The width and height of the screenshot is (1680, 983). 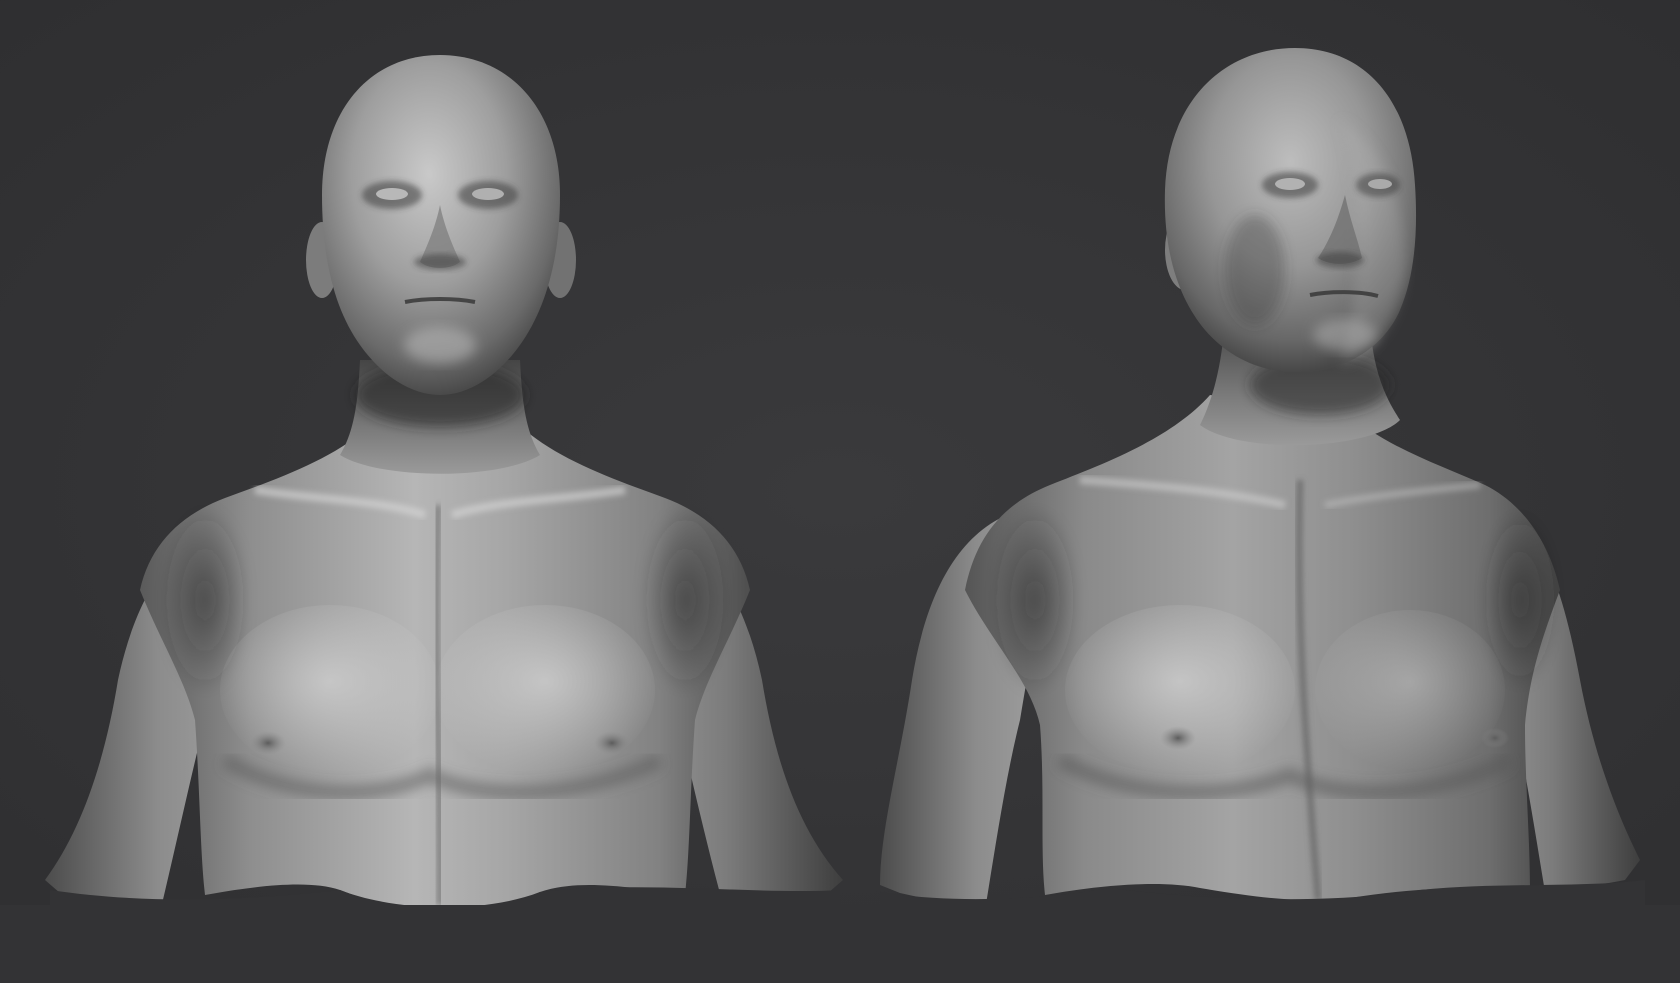 What do you see at coordinates (268, 743) in the screenshot?
I see `front-left-nipple` at bounding box center [268, 743].